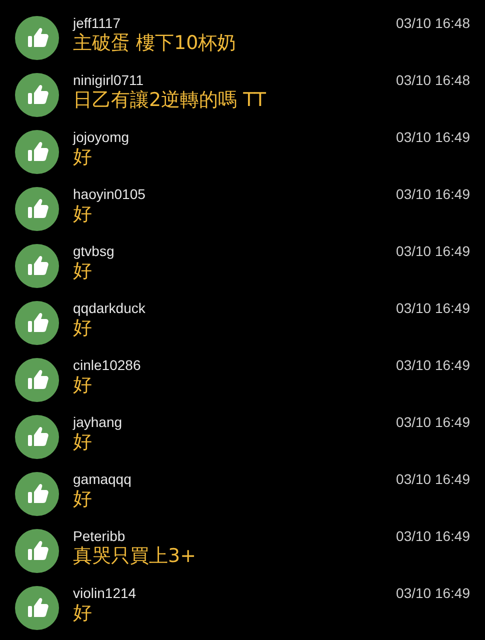  Describe the element at coordinates (109, 308) in the screenshot. I see `username: qqdarkduck` at that location.